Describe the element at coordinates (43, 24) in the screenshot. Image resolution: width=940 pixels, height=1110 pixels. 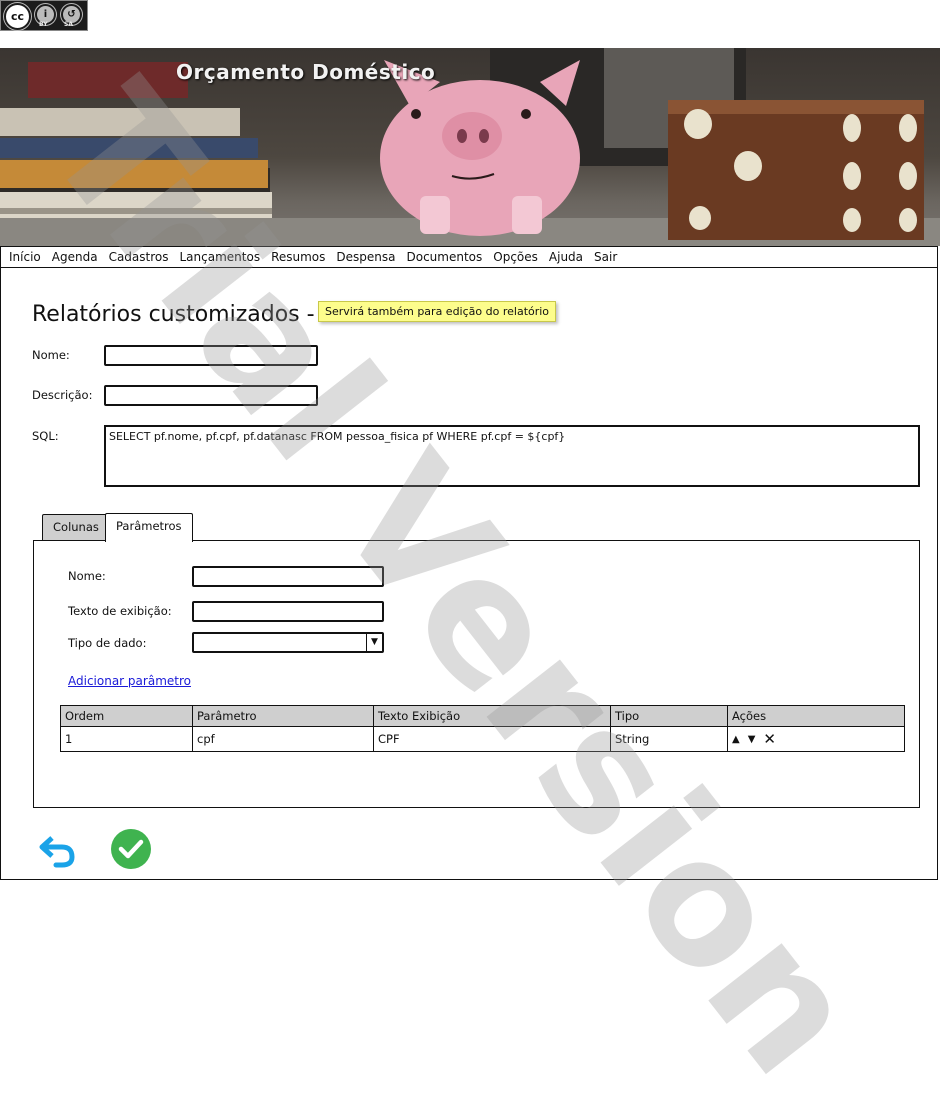
I see `by-label: BY` at that location.